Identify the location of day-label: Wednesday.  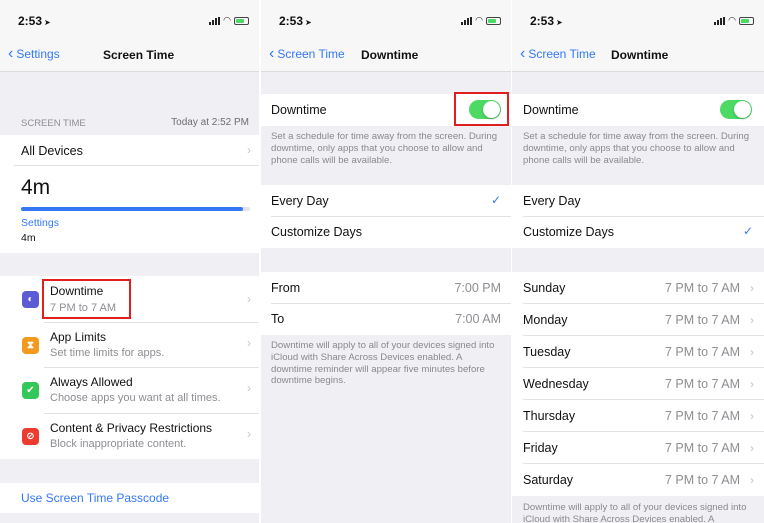
(556, 384).